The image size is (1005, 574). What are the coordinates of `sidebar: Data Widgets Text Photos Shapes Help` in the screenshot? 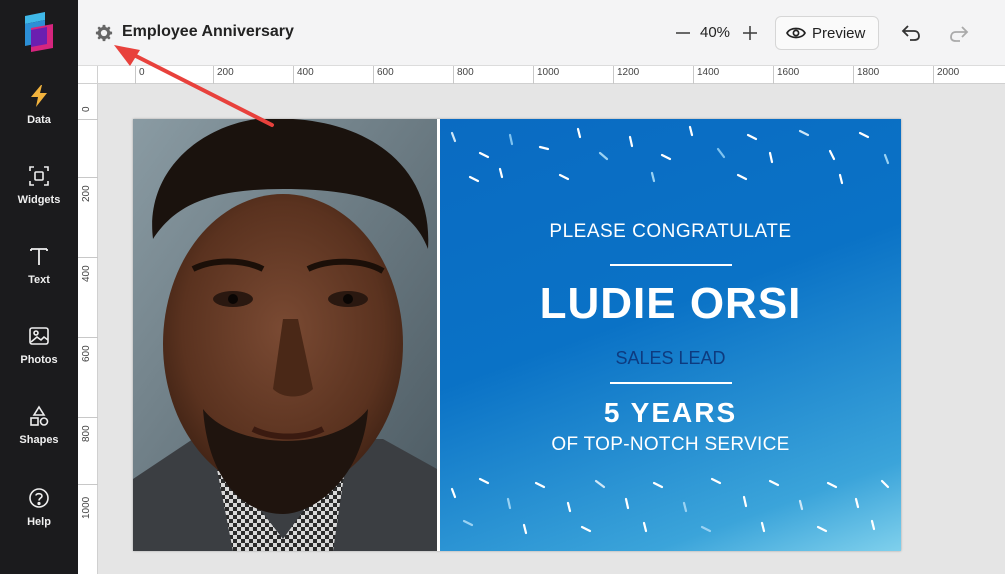 It's located at (39, 287).